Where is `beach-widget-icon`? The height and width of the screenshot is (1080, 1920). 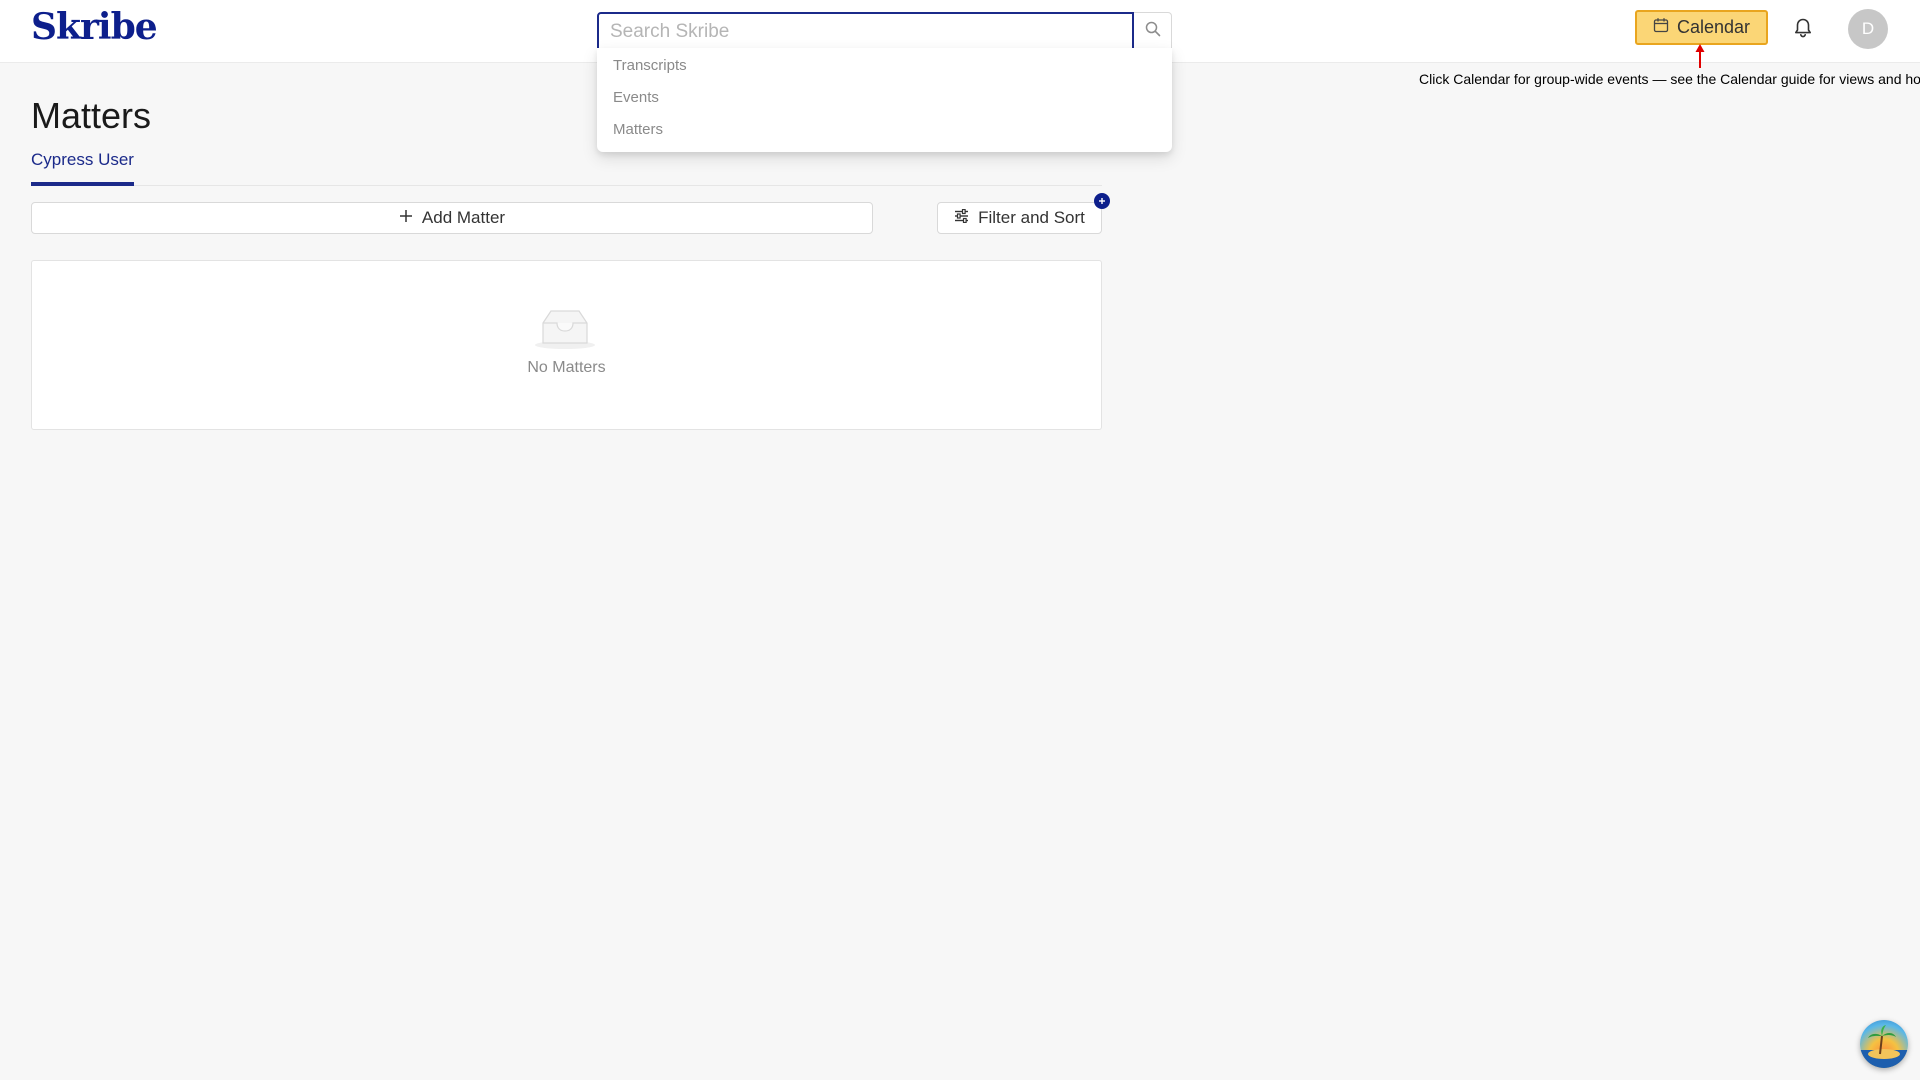
beach-widget-icon is located at coordinates (1884, 1044).